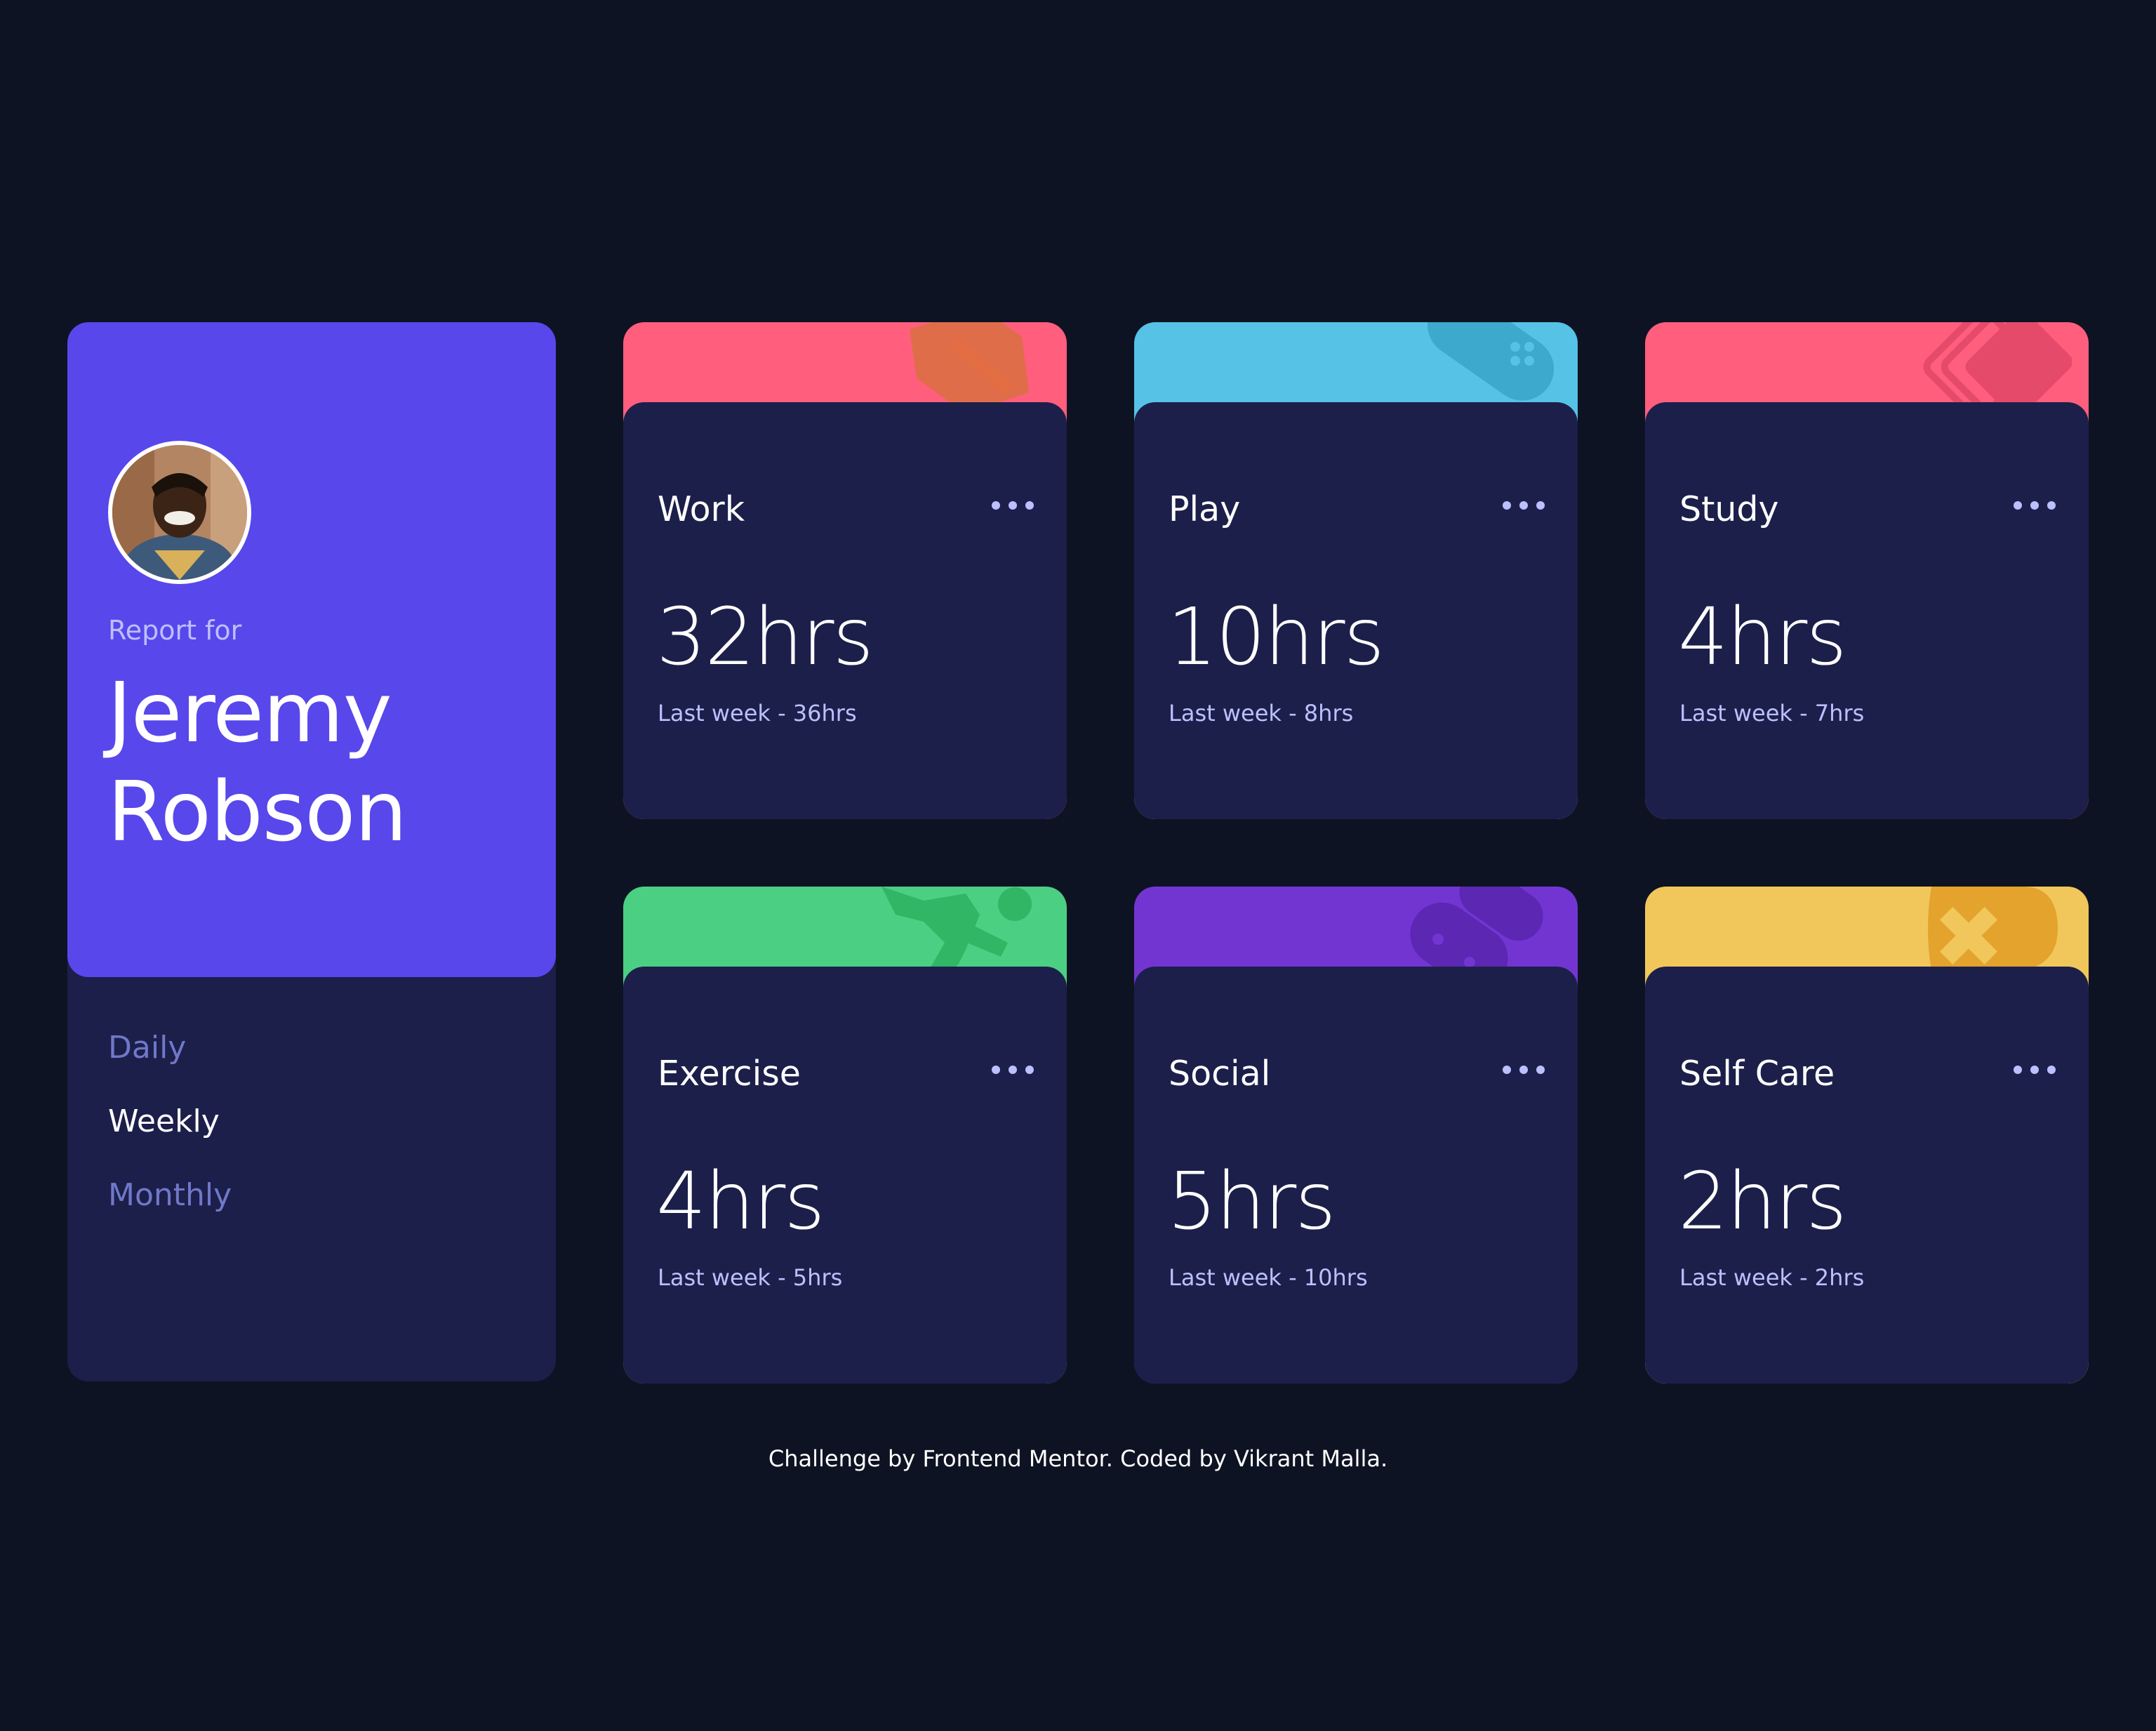 The height and width of the screenshot is (1731, 2156). I want to click on card-play: Play 10hrs Last week - 8hrs, so click(1356, 570).